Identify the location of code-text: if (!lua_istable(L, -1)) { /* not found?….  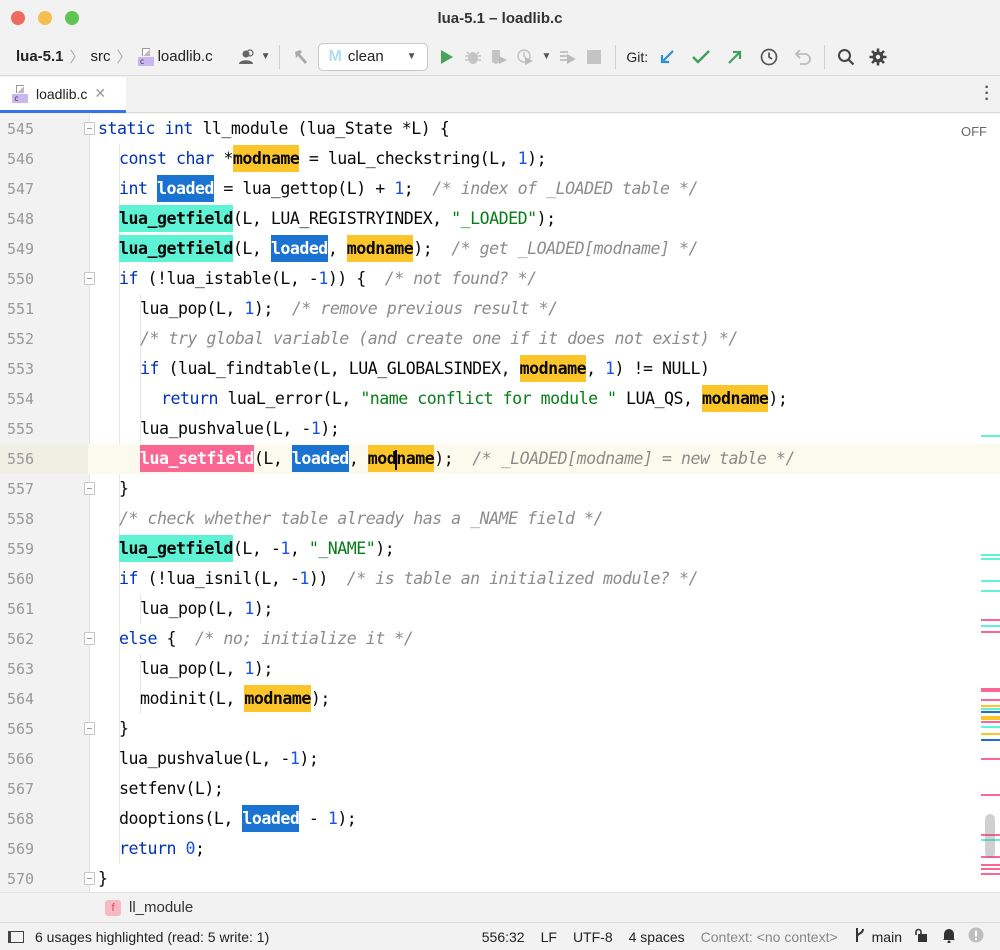
(328, 279).